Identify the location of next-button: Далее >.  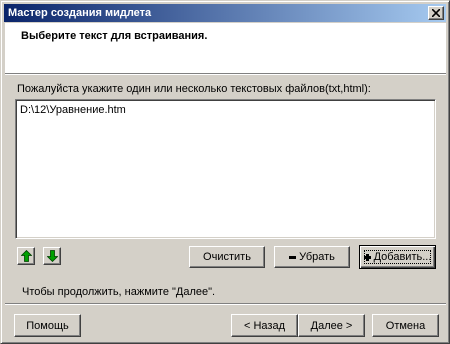
(331, 325).